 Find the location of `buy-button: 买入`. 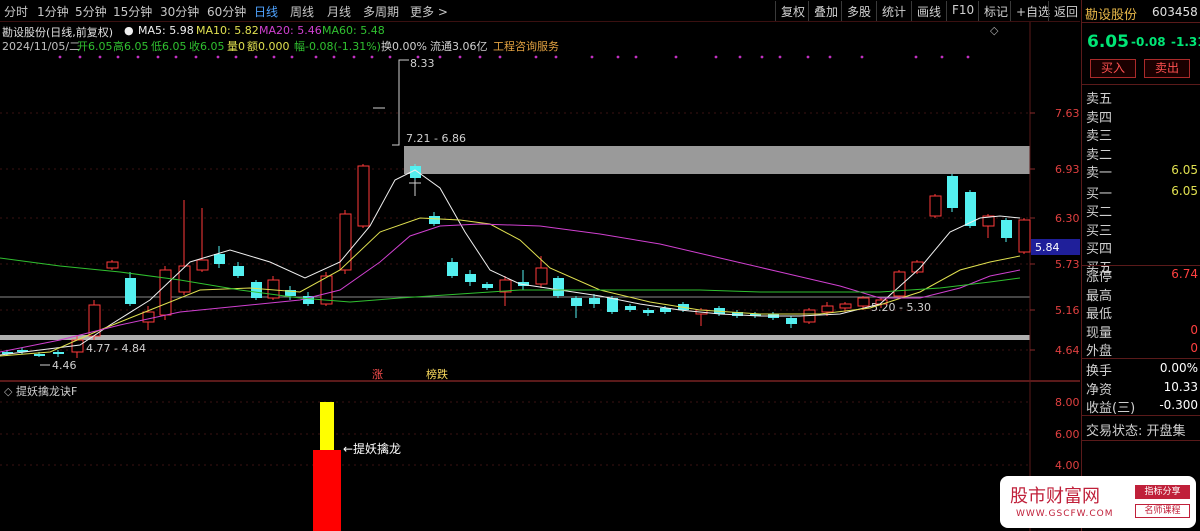

buy-button: 买入 is located at coordinates (1113, 68).